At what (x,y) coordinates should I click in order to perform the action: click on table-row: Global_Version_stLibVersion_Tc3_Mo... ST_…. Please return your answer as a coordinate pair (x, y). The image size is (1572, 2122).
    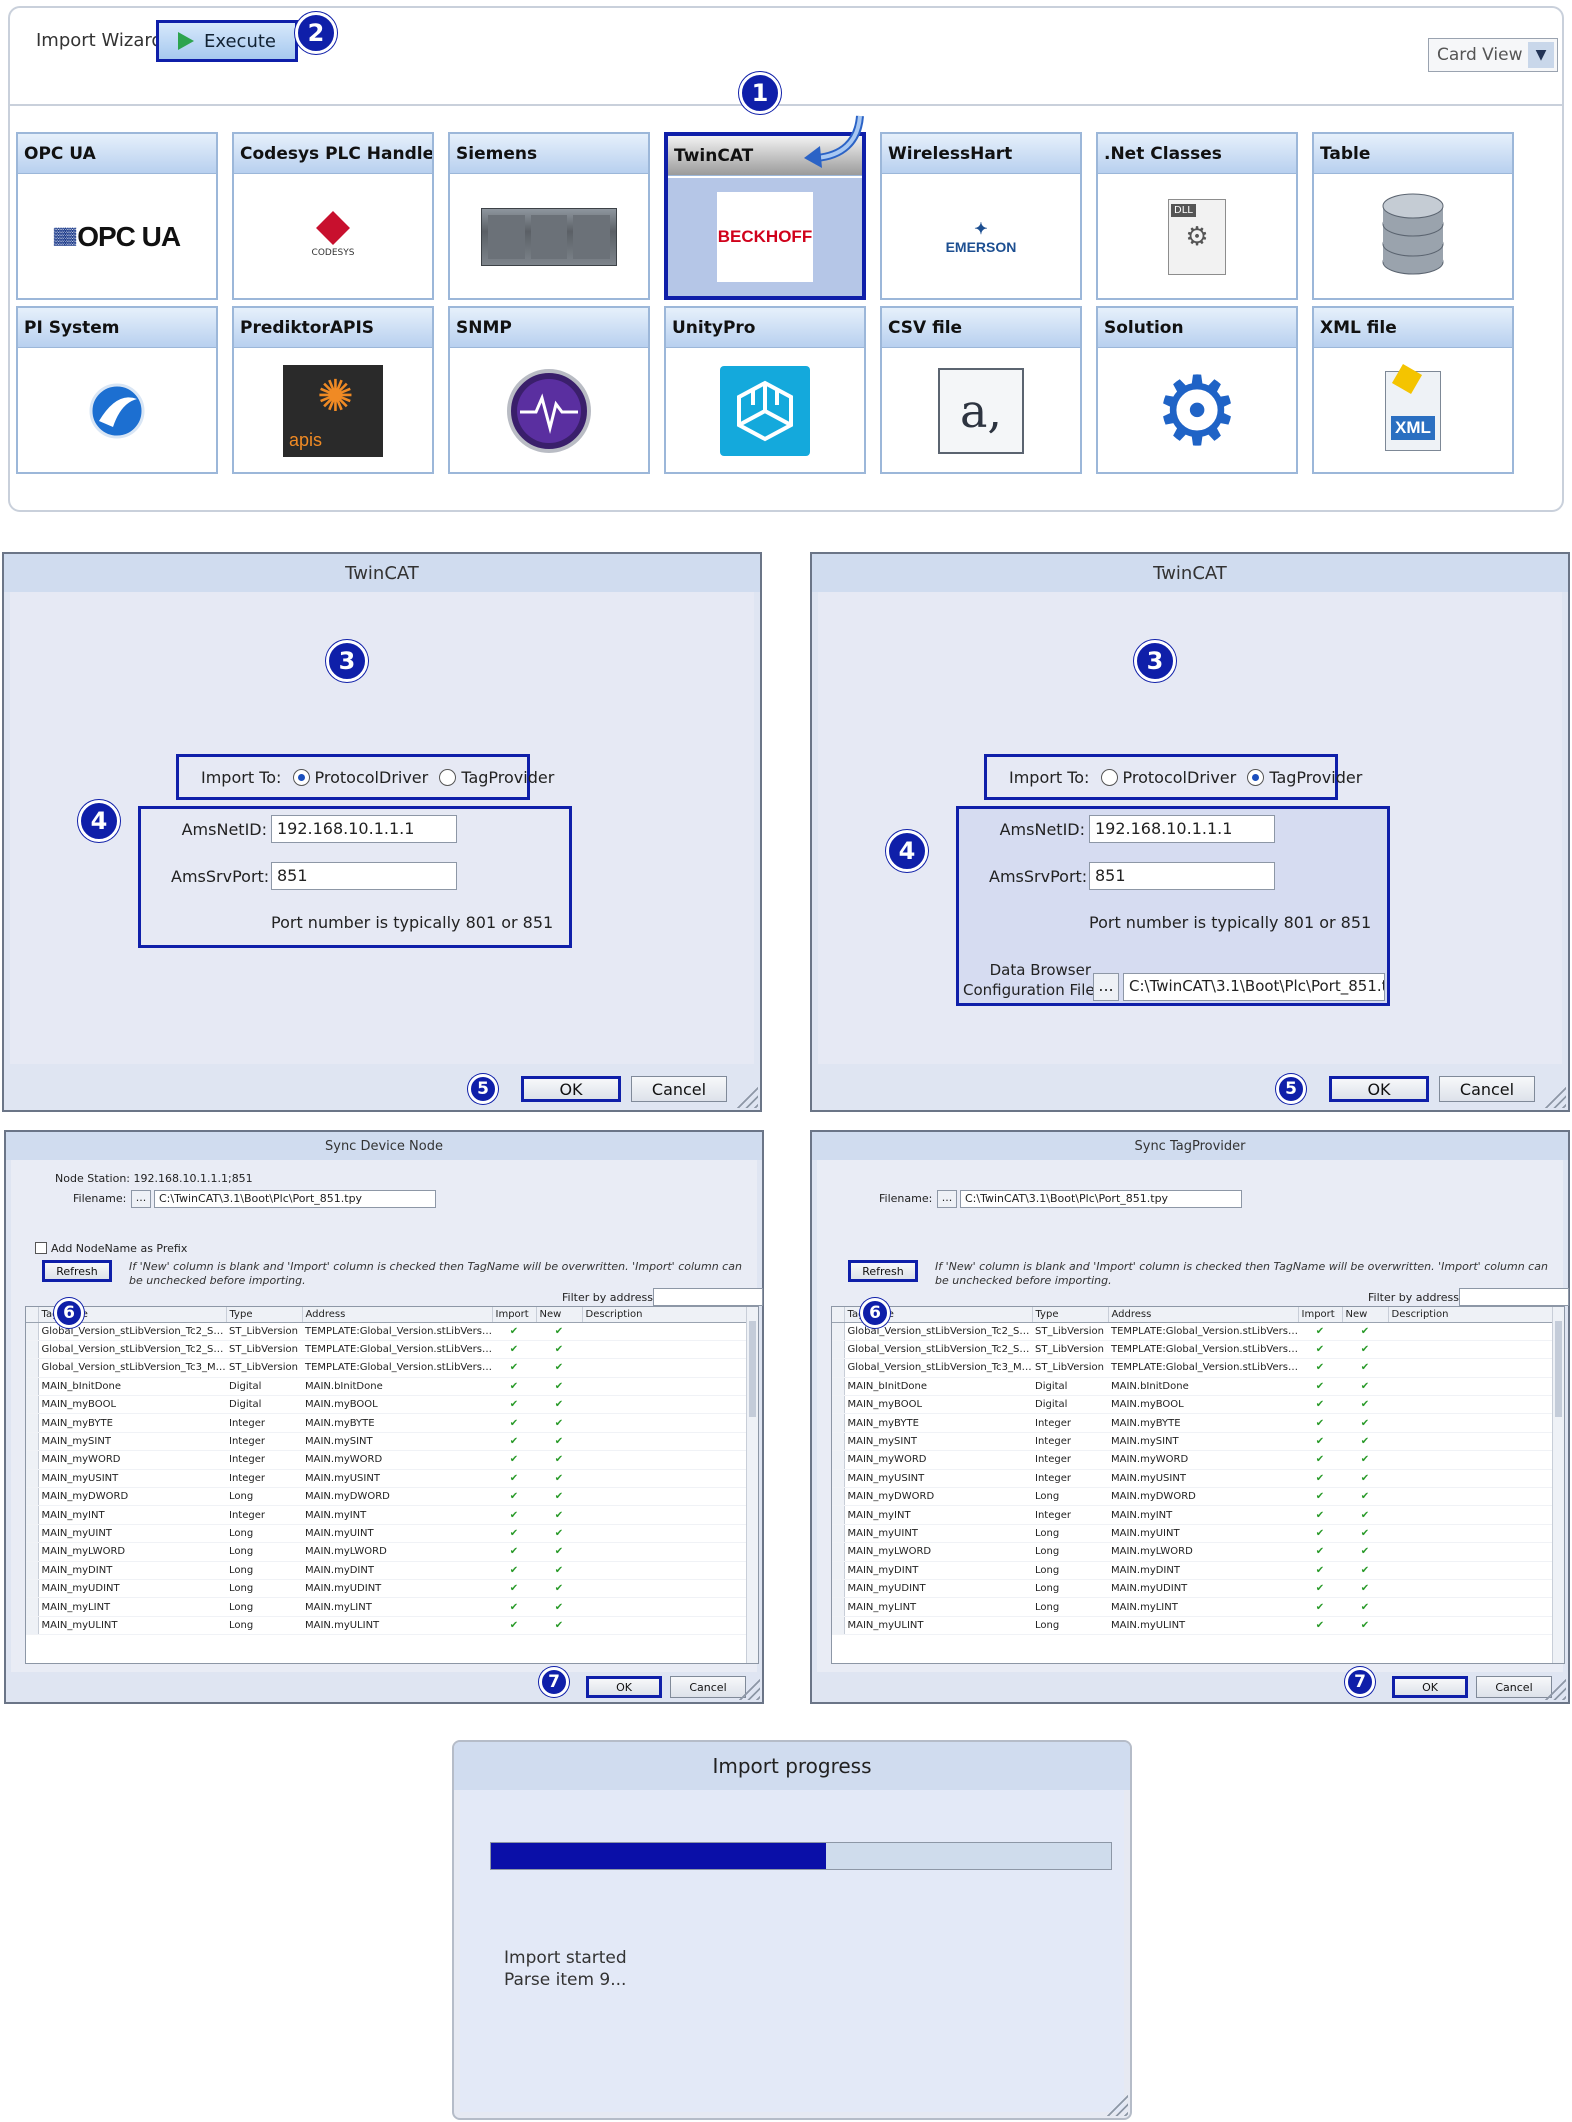
    Looking at the image, I should click on (1193, 1368).